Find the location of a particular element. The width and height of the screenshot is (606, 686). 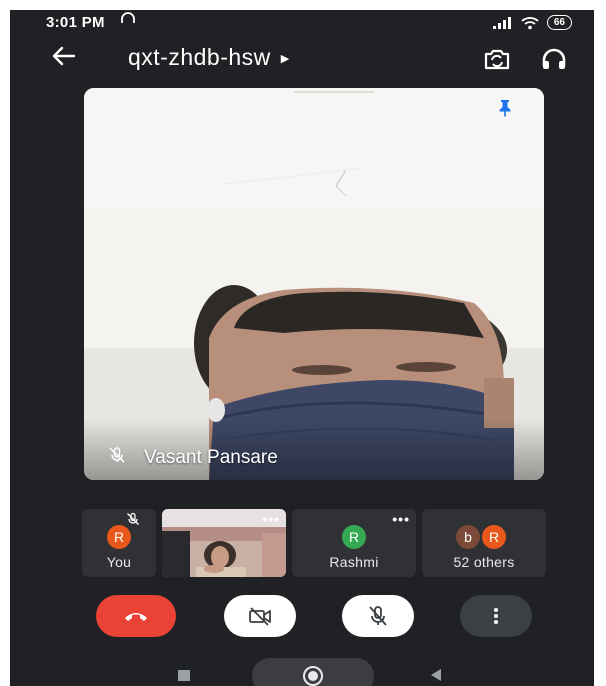

meeting-code: qxt-zhdb-hsw ▶ is located at coordinates (209, 57).